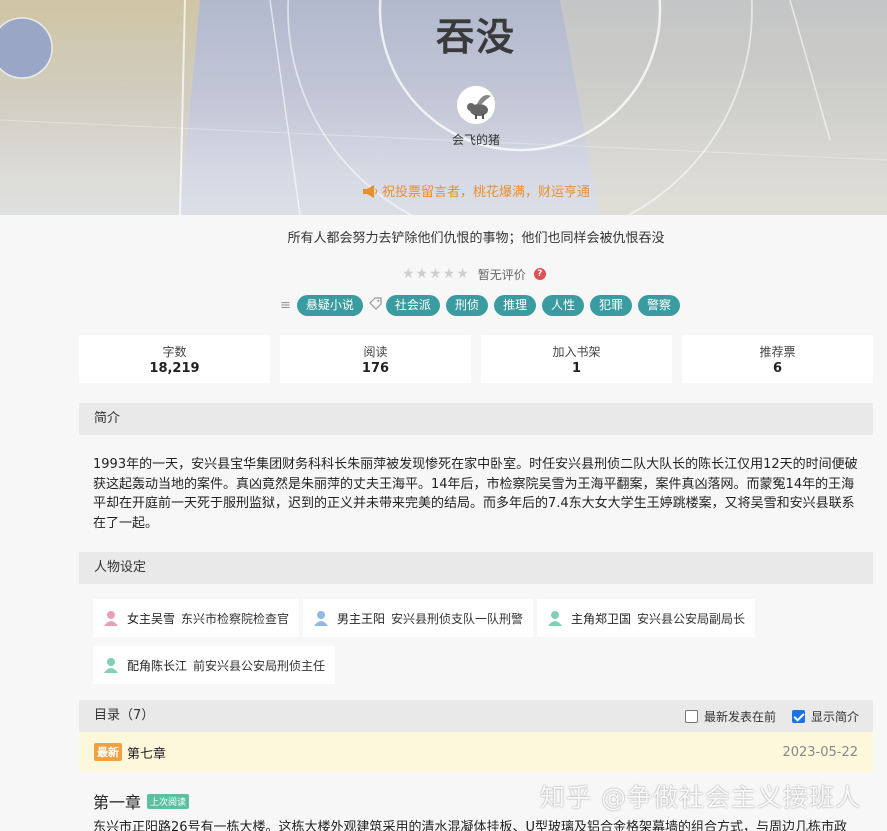 This screenshot has height=831, width=887. What do you see at coordinates (539, 274) in the screenshot?
I see `help-icon: ?` at bounding box center [539, 274].